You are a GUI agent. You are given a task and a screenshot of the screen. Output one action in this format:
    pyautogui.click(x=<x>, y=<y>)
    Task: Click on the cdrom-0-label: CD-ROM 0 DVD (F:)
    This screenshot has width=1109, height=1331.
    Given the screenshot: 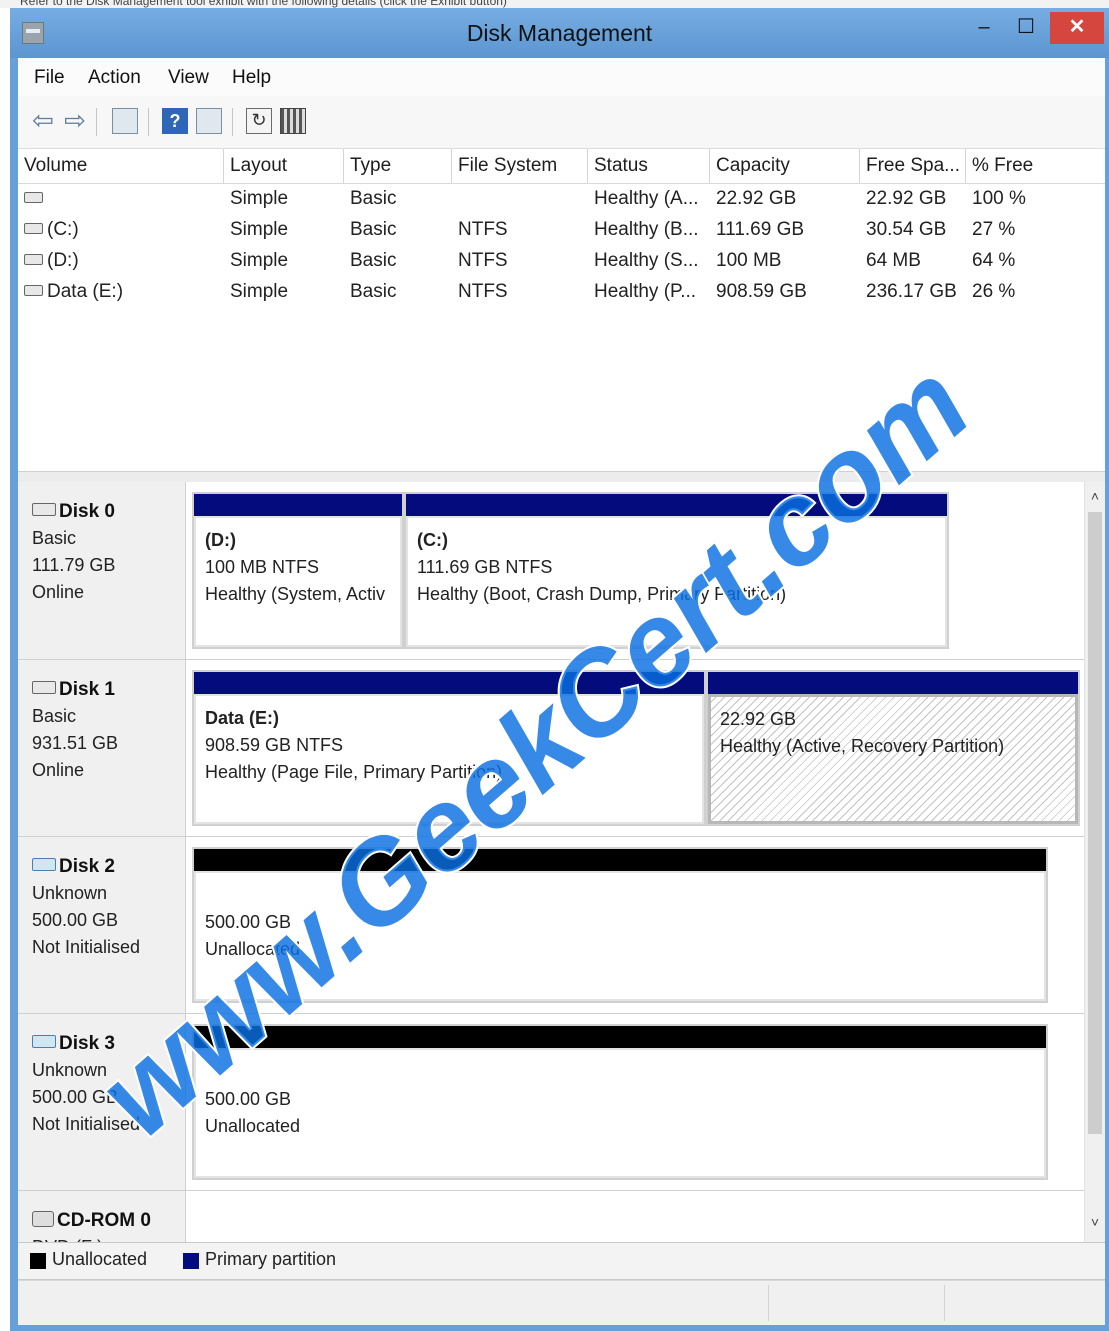 What is the action you would take?
    pyautogui.click(x=102, y=1216)
    